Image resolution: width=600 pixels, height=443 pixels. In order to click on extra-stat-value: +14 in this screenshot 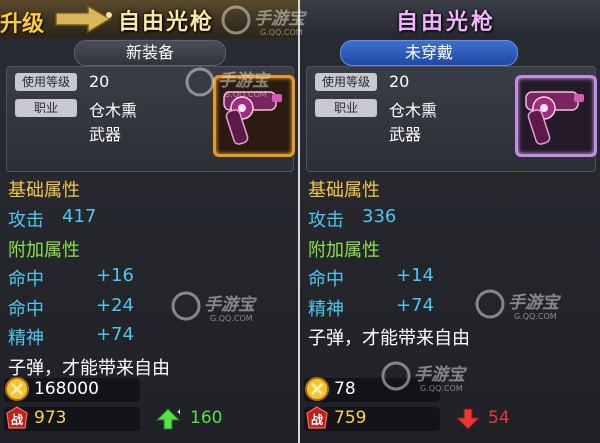, I will do `click(415, 275)`.